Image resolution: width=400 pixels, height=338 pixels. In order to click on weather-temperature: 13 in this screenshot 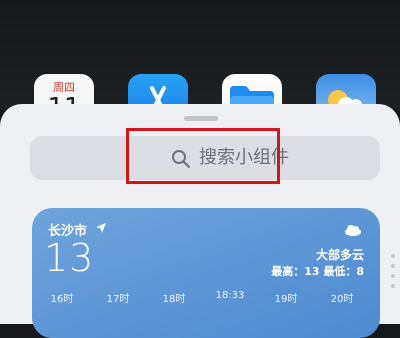, I will do `click(69, 258)`.